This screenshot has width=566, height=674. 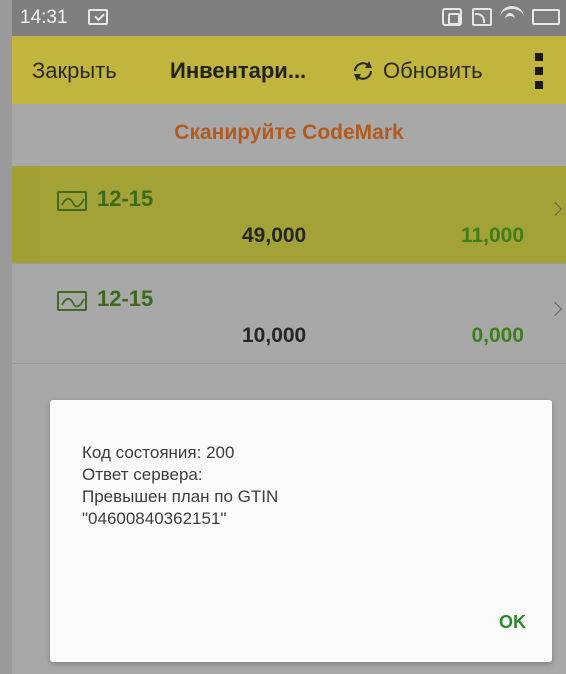 I want to click on list-item: 12-15 49,000 11,000, so click(x=289, y=215).